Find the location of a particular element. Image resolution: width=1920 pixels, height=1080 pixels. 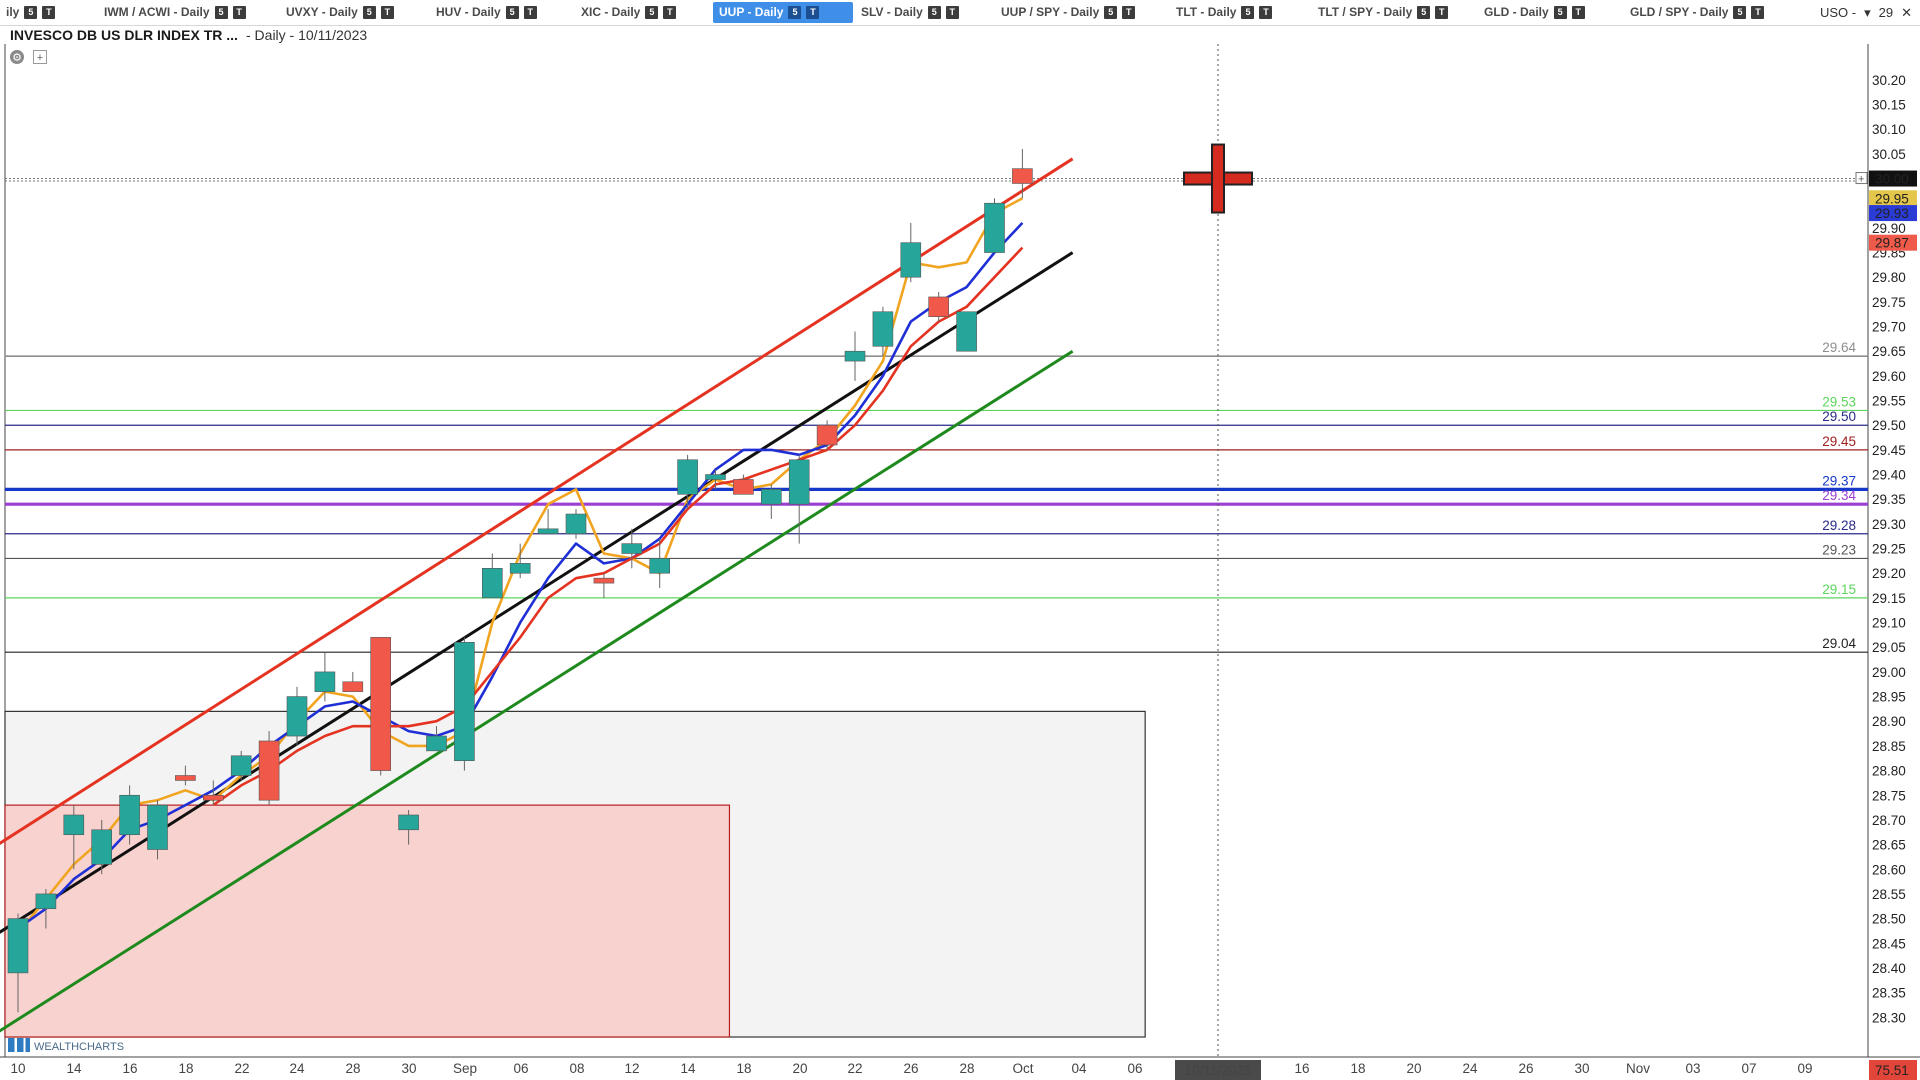

price-badge: 29.93 is located at coordinates (1892, 213).